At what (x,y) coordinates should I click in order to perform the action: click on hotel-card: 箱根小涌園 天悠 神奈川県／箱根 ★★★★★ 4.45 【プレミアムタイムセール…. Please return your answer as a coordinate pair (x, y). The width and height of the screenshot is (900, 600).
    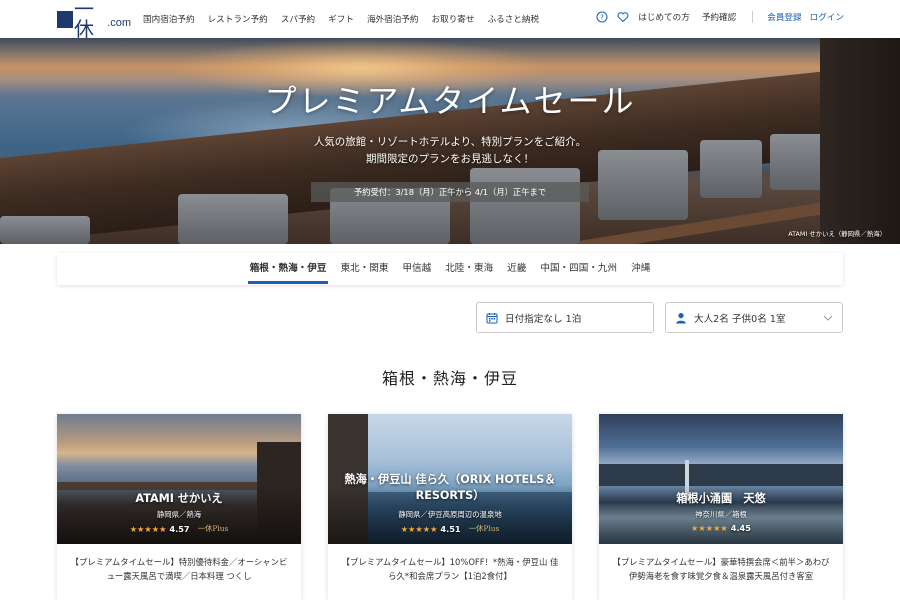
    Looking at the image, I should click on (721, 507).